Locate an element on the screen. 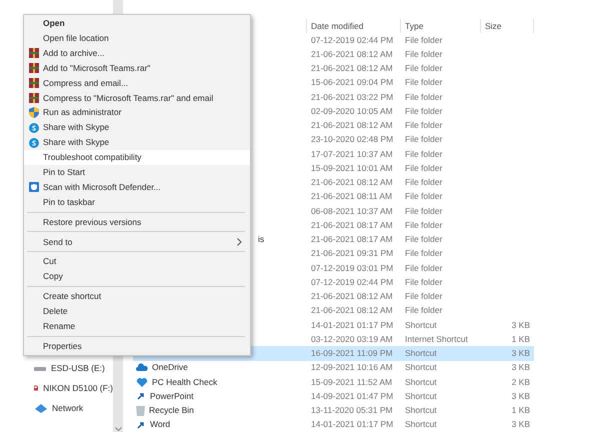 The width and height of the screenshot is (595, 445). file-row: Word 14-01-2021 01:17 PM Shortcut 3 KB is located at coordinates (333, 425).